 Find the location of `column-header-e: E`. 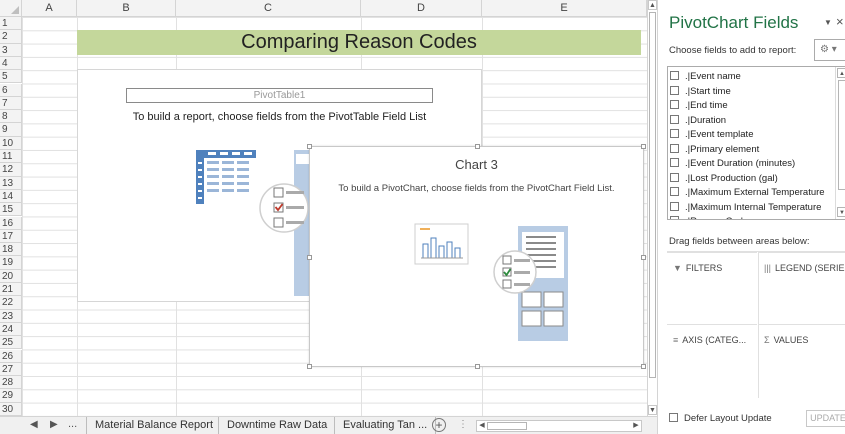

column-header-e: E is located at coordinates (564, 8).